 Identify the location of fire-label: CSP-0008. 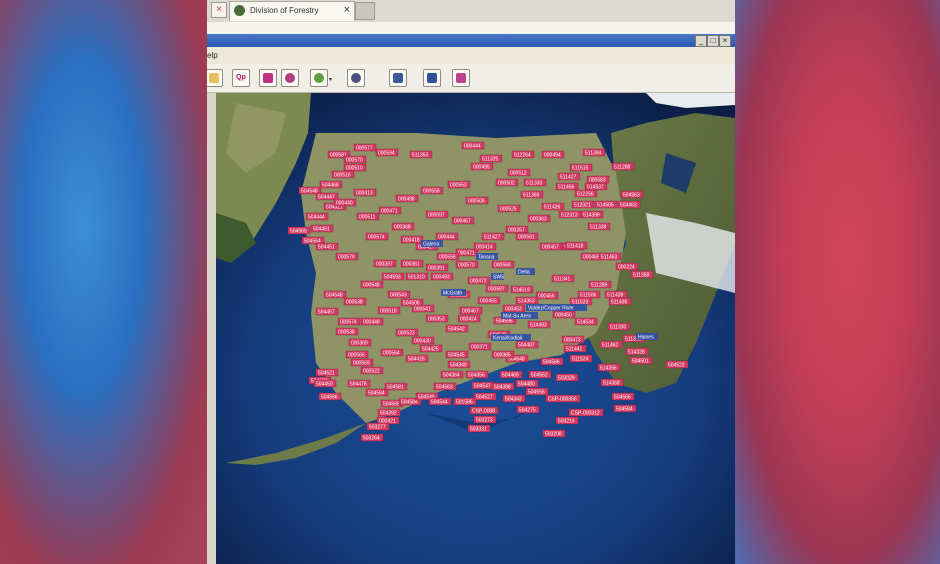
(484, 410).